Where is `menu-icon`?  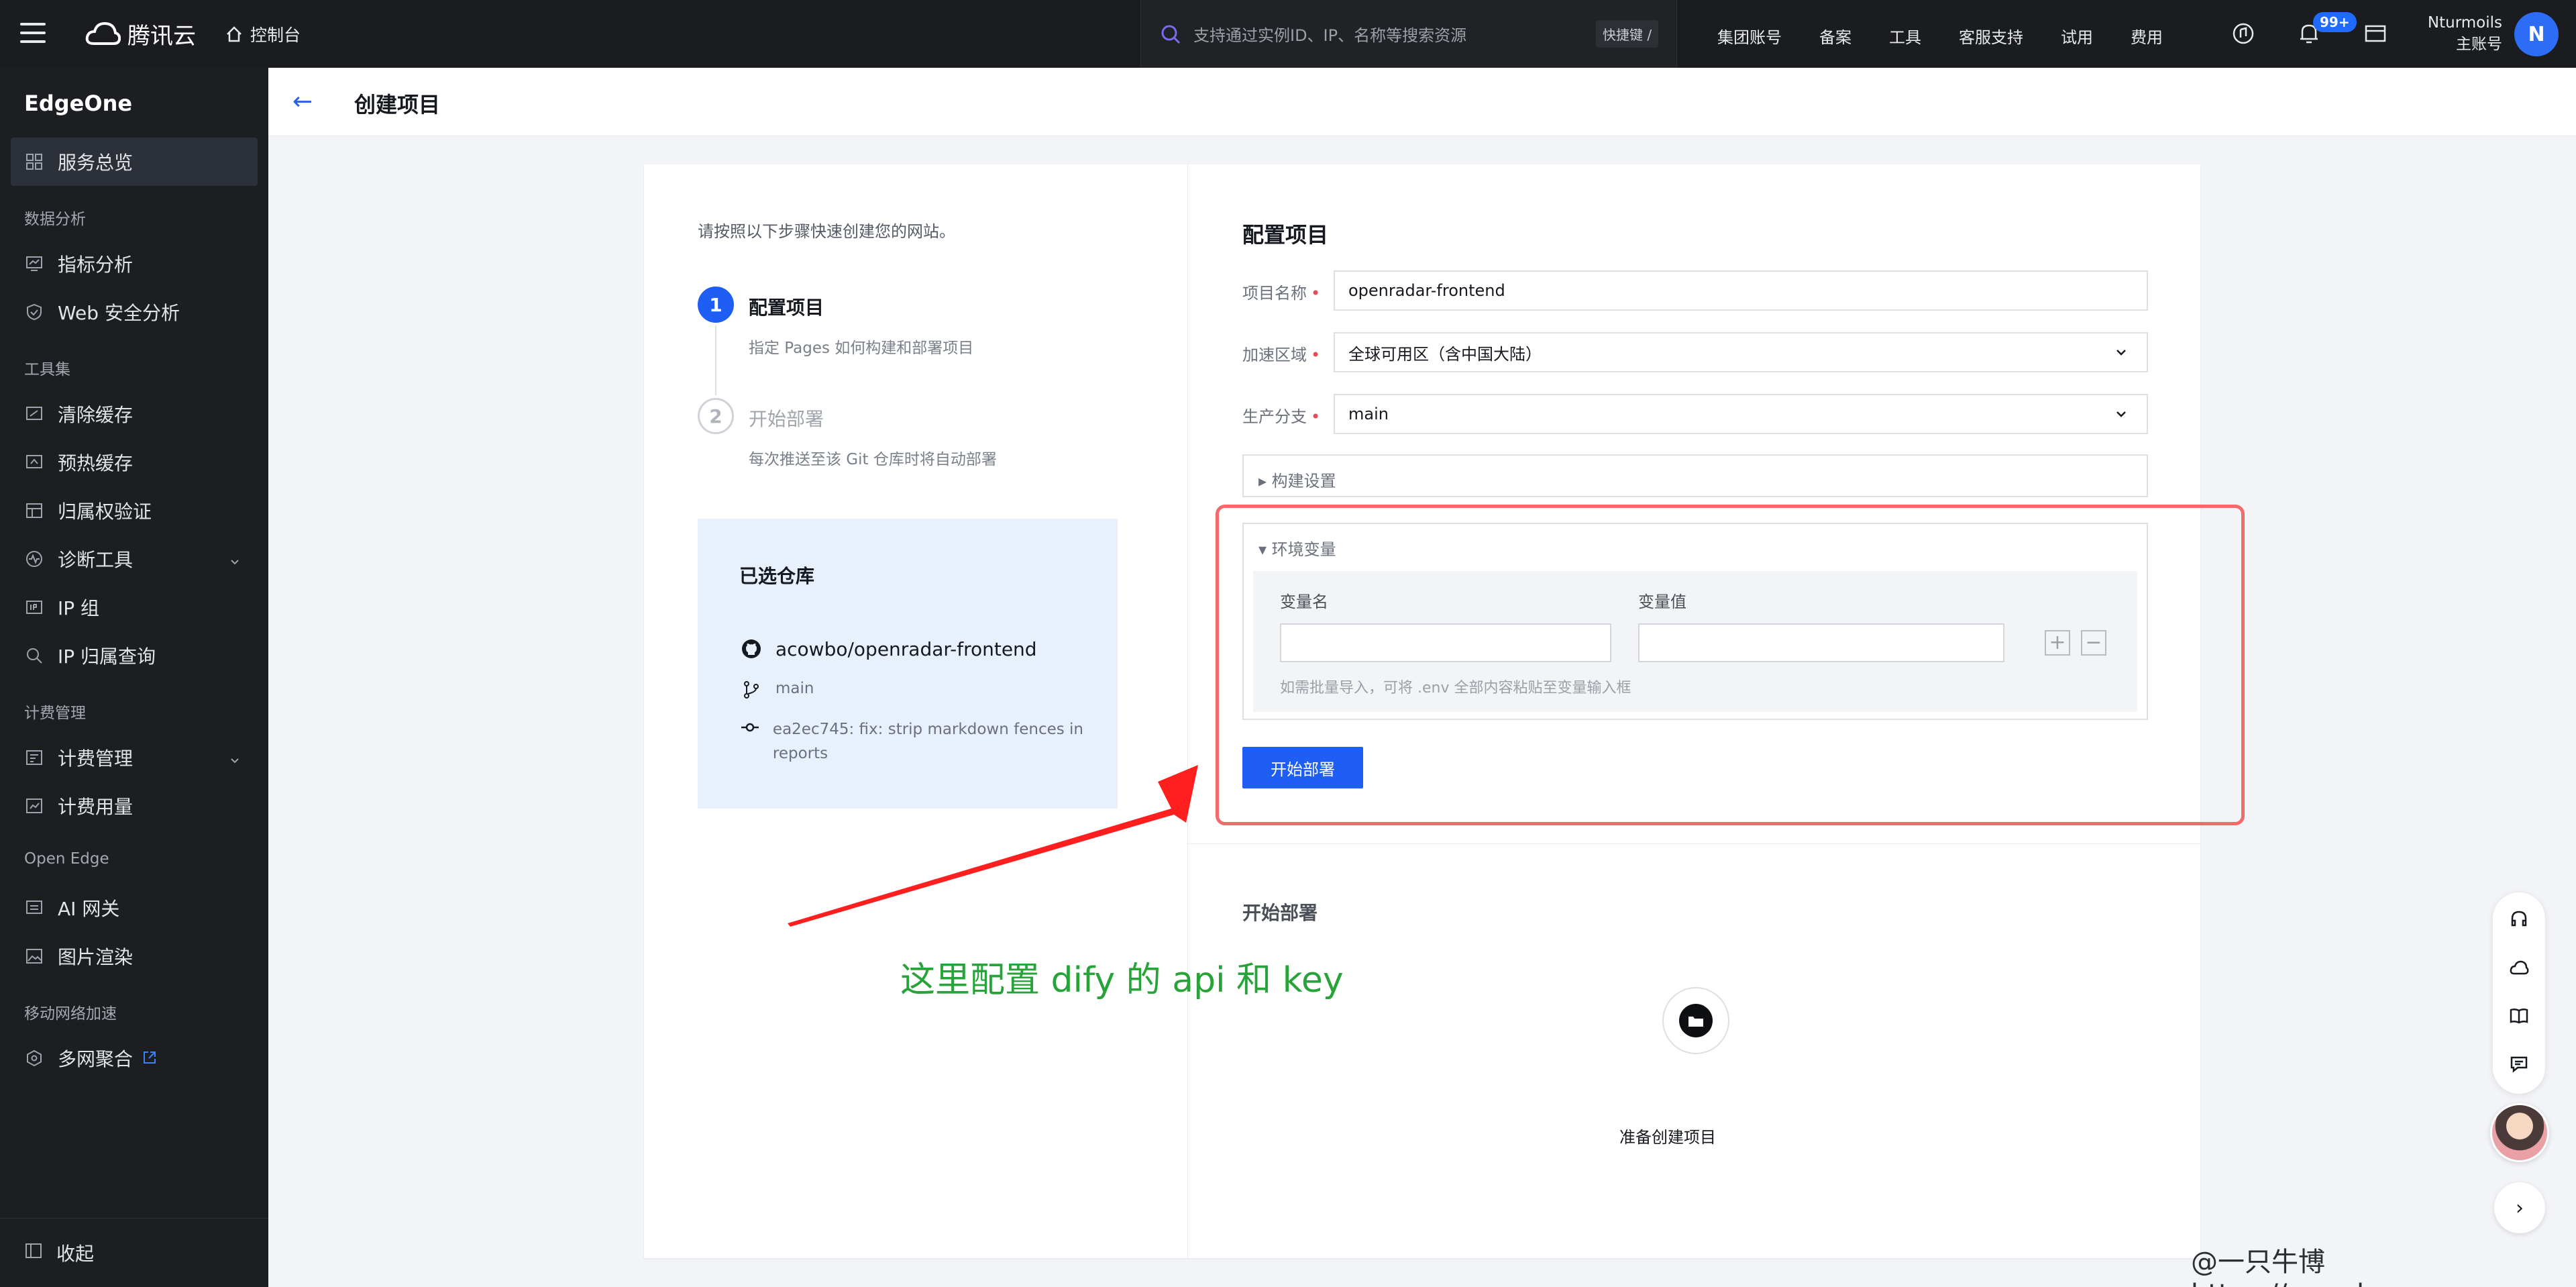 menu-icon is located at coordinates (33, 33).